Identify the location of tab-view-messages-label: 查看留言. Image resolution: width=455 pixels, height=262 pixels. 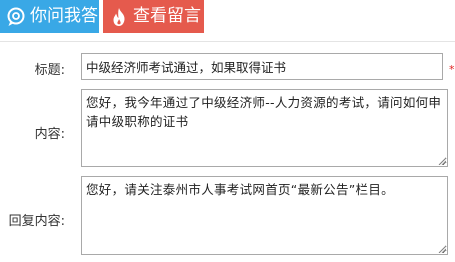
(167, 16).